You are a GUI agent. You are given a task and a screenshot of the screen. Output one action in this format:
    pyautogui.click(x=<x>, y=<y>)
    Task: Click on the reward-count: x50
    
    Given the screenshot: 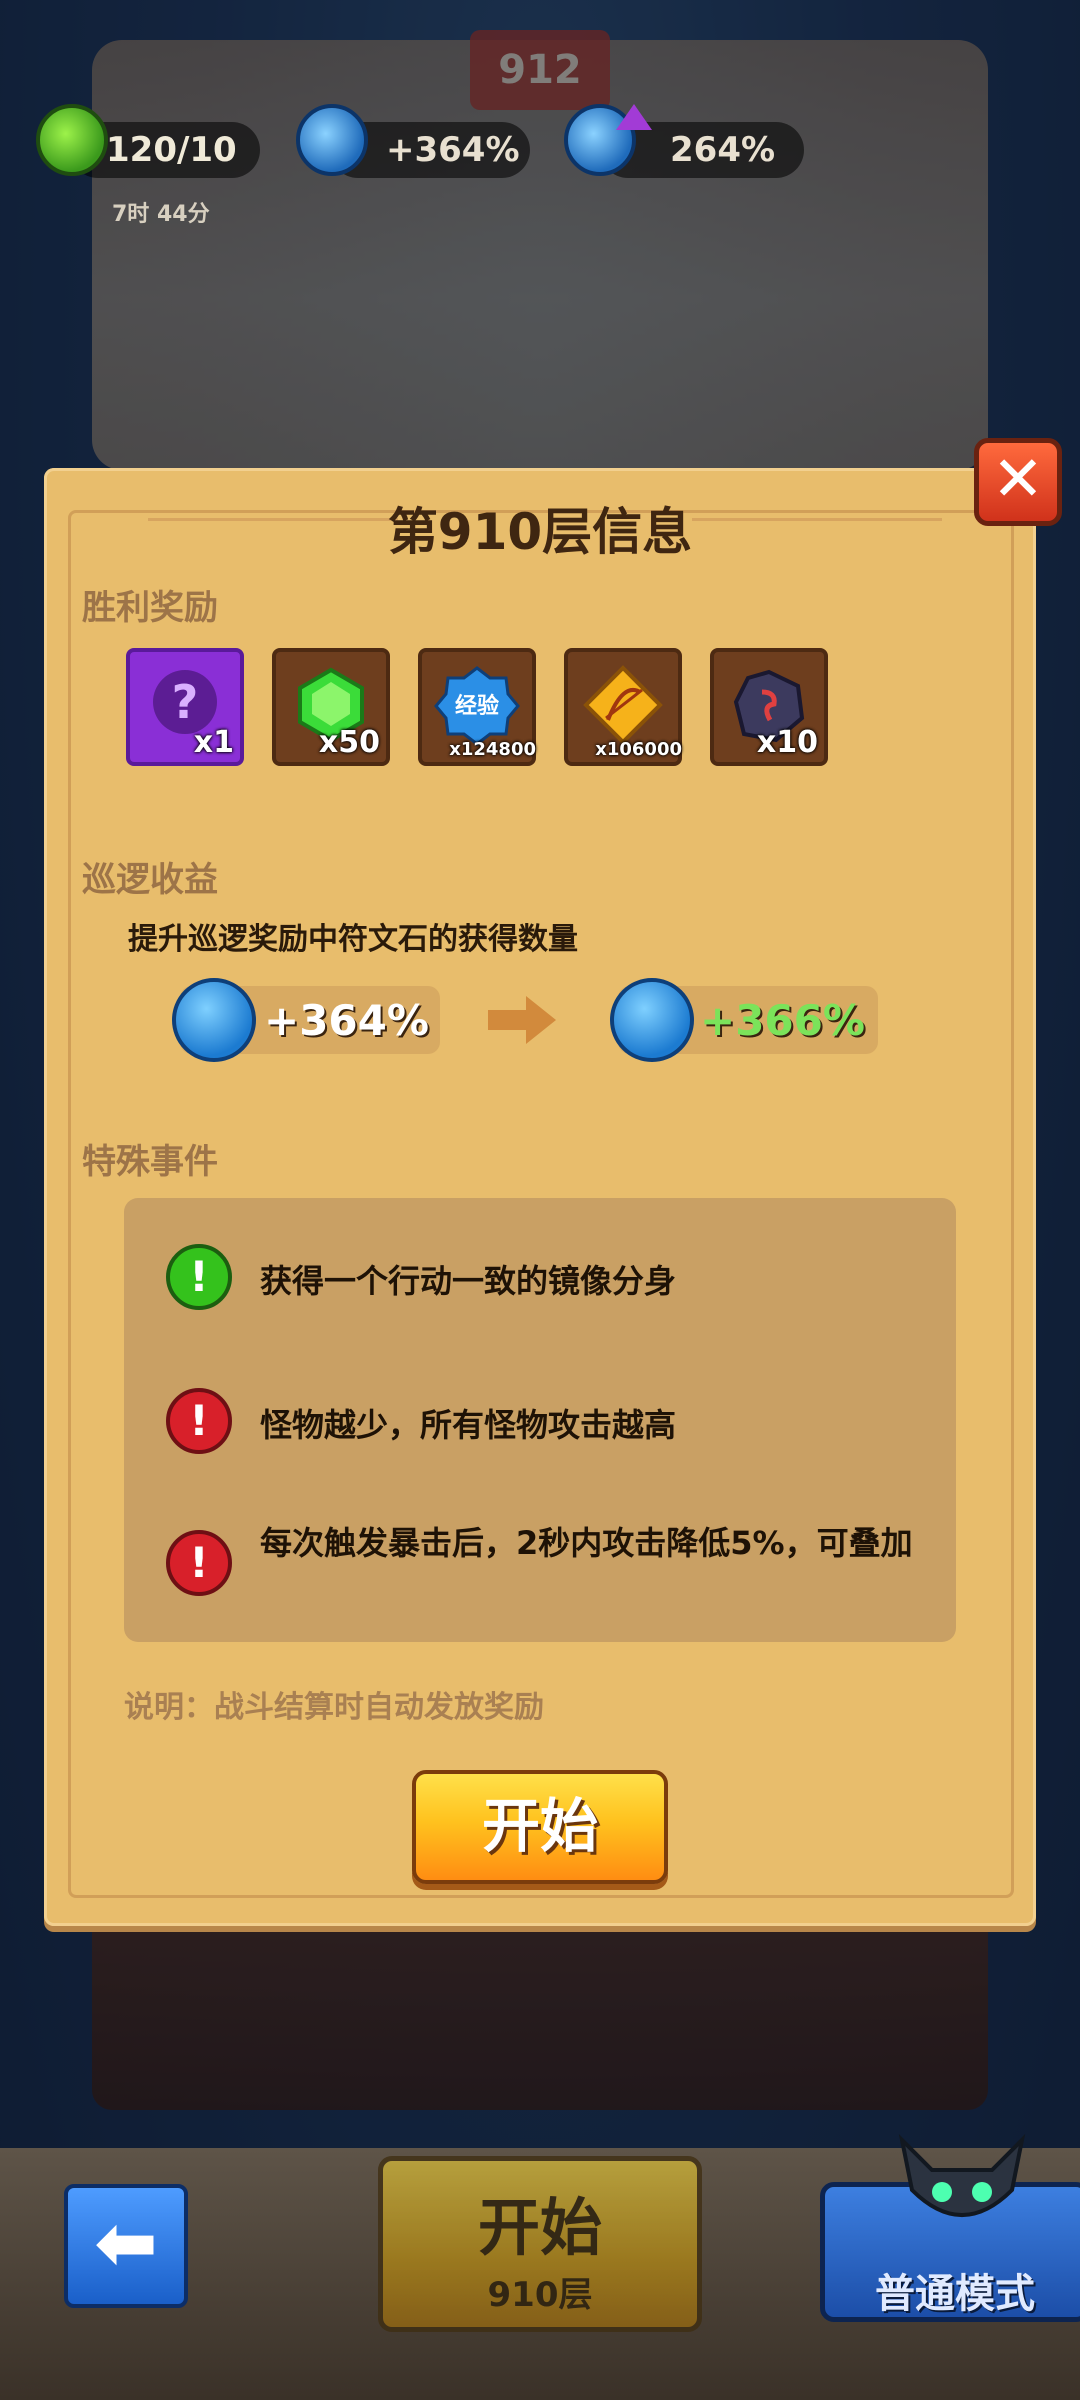 What is the action you would take?
    pyautogui.click(x=349, y=742)
    